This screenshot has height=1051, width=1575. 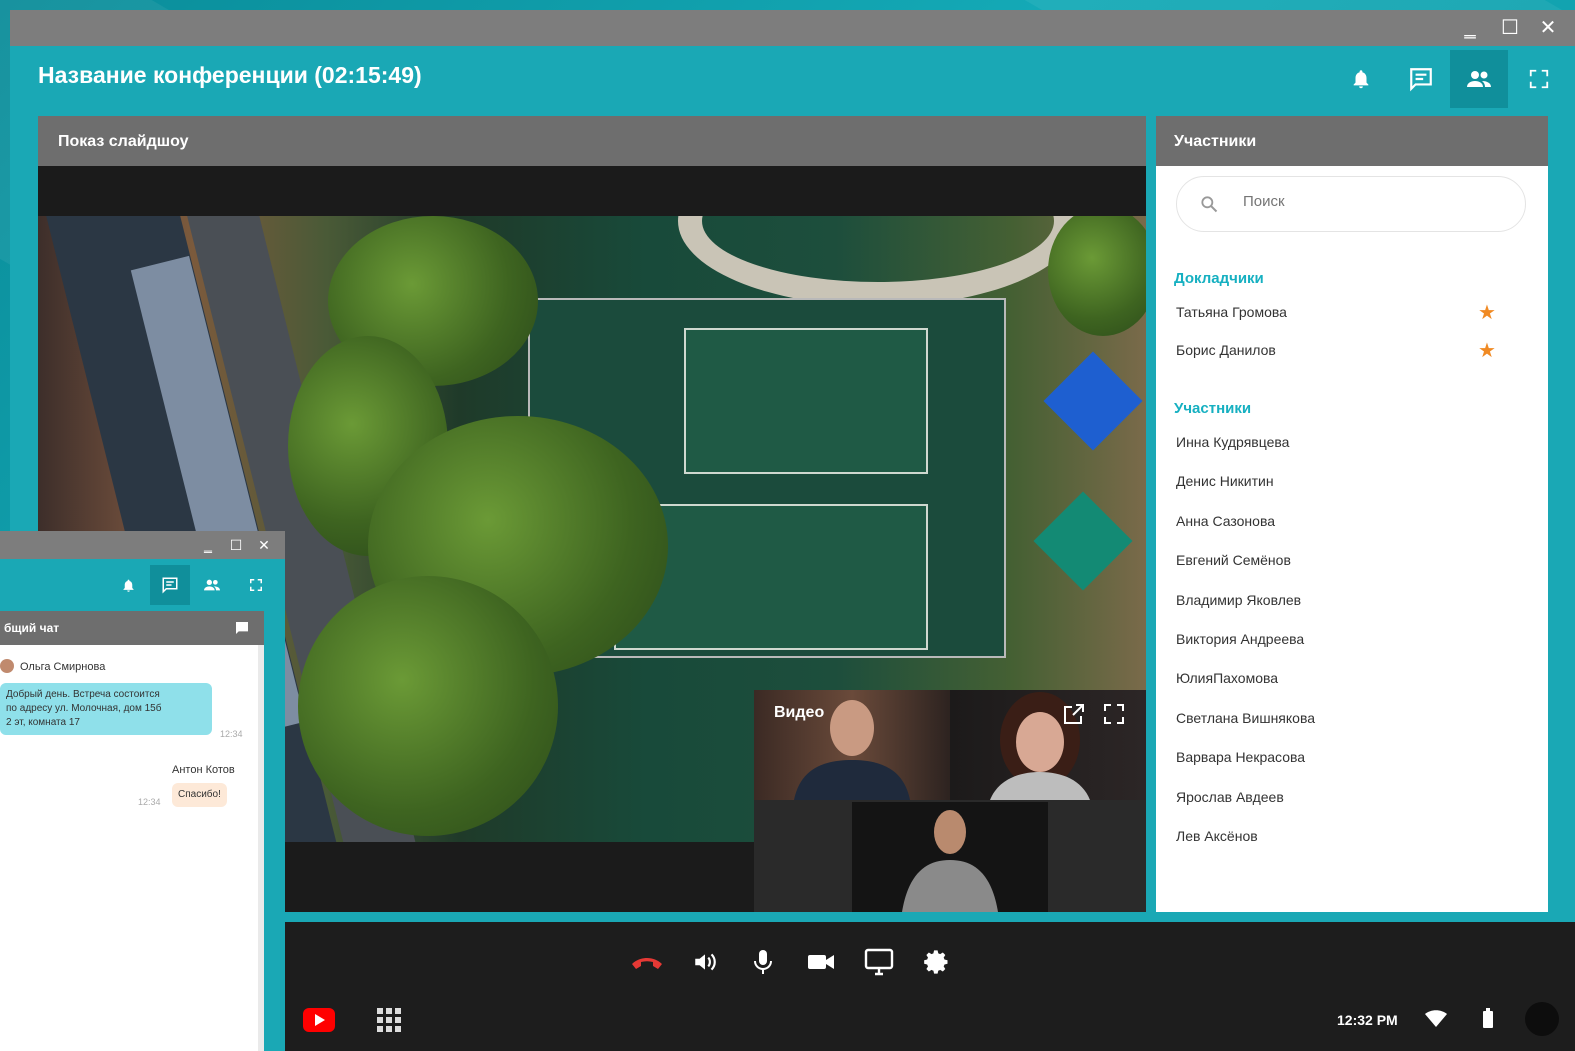 I want to click on members-section-title: Участники, so click(x=1213, y=408).